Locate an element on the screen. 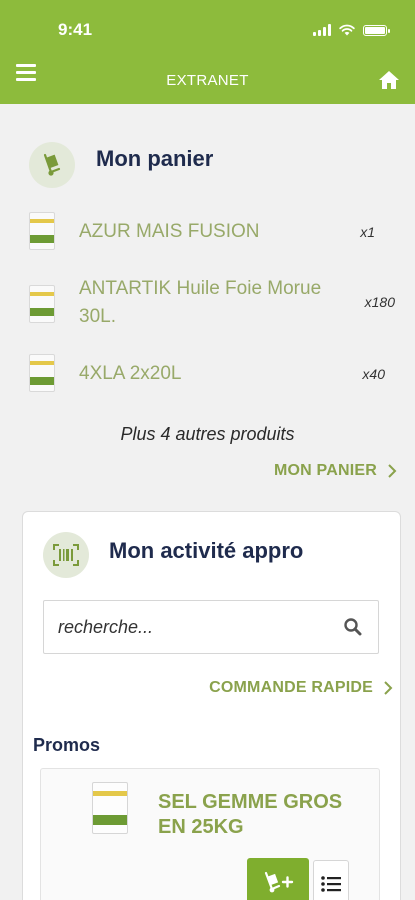  cart-title: Mon panier is located at coordinates (155, 158).